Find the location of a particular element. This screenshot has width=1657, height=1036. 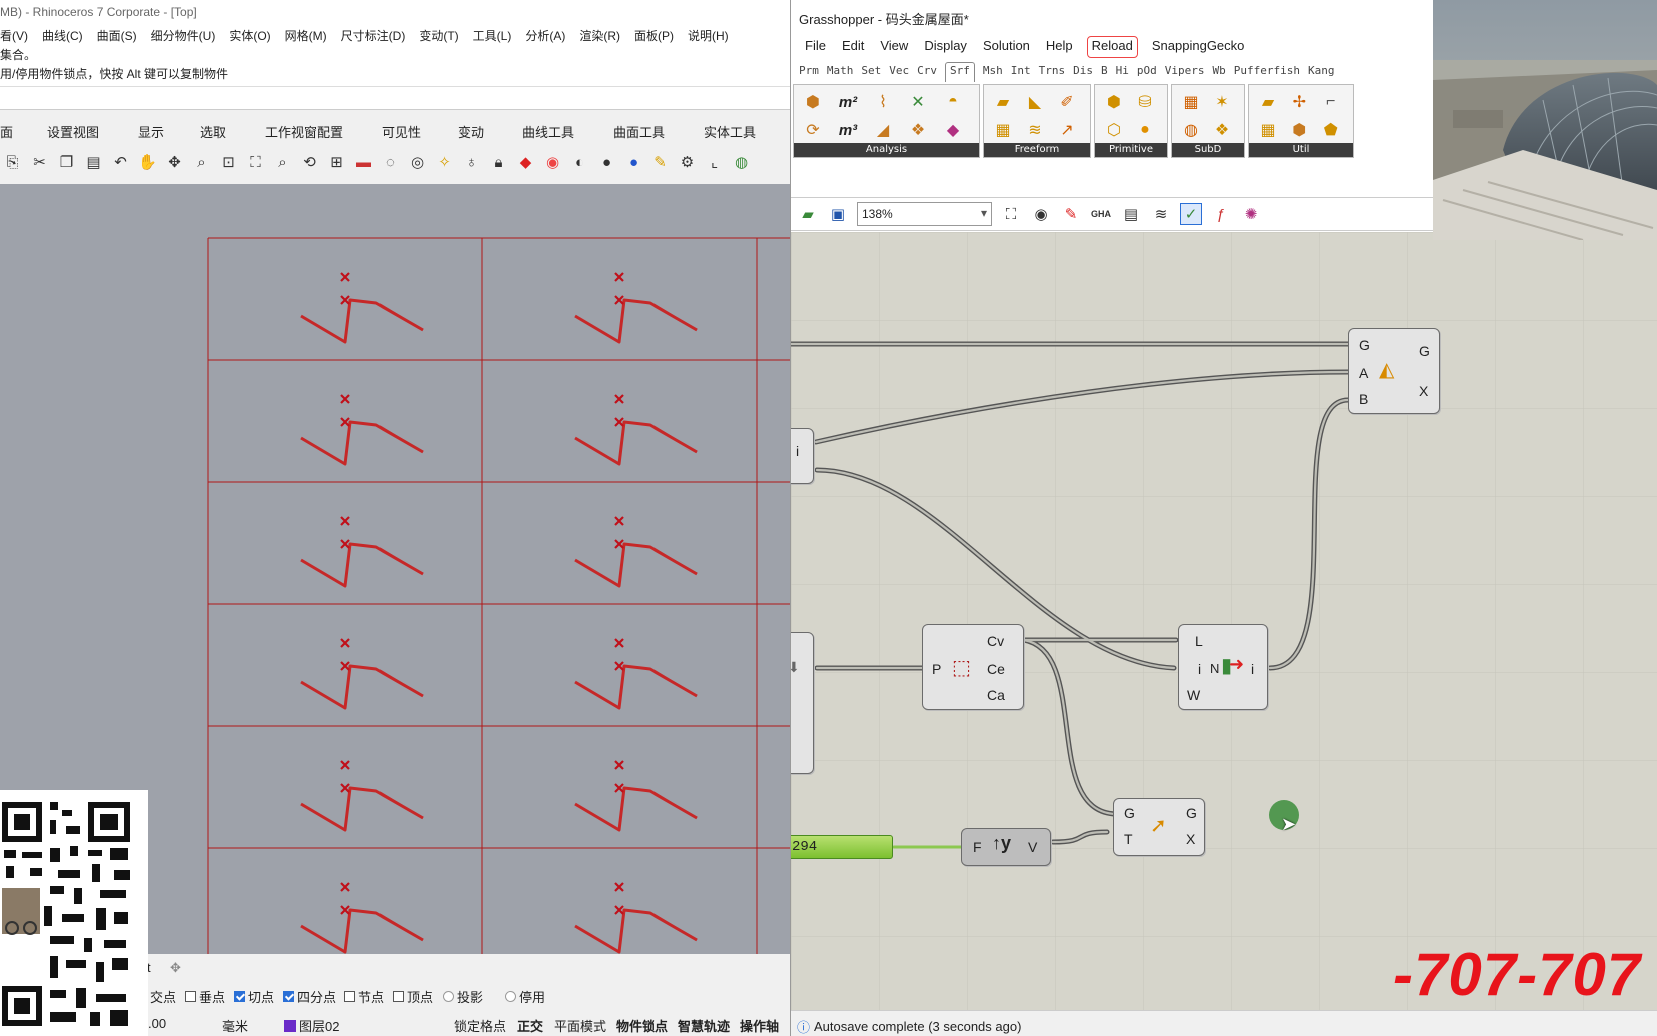

material-icon: ● is located at coordinates (633, 162).